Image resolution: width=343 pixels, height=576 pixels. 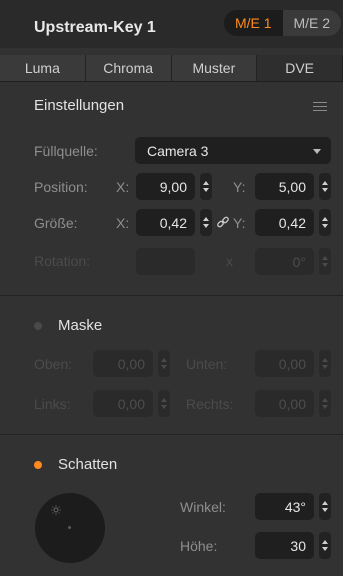 I want to click on position-y-stepper, so click(x=325, y=186).